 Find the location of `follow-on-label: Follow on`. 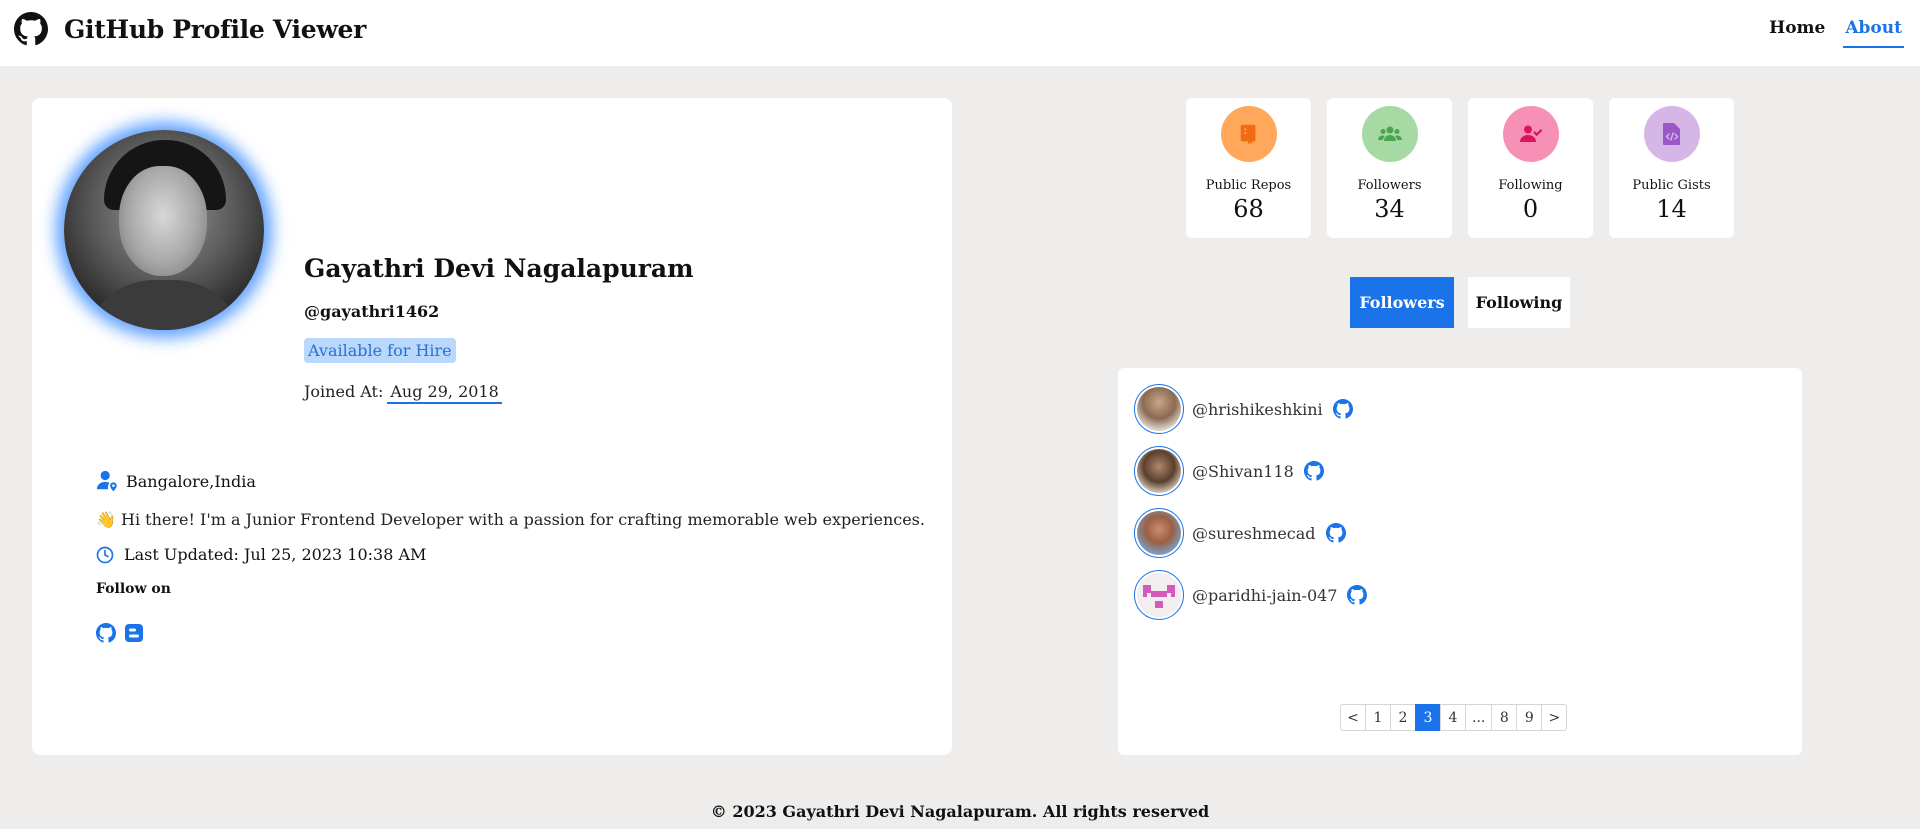

follow-on-label: Follow on is located at coordinates (133, 589).